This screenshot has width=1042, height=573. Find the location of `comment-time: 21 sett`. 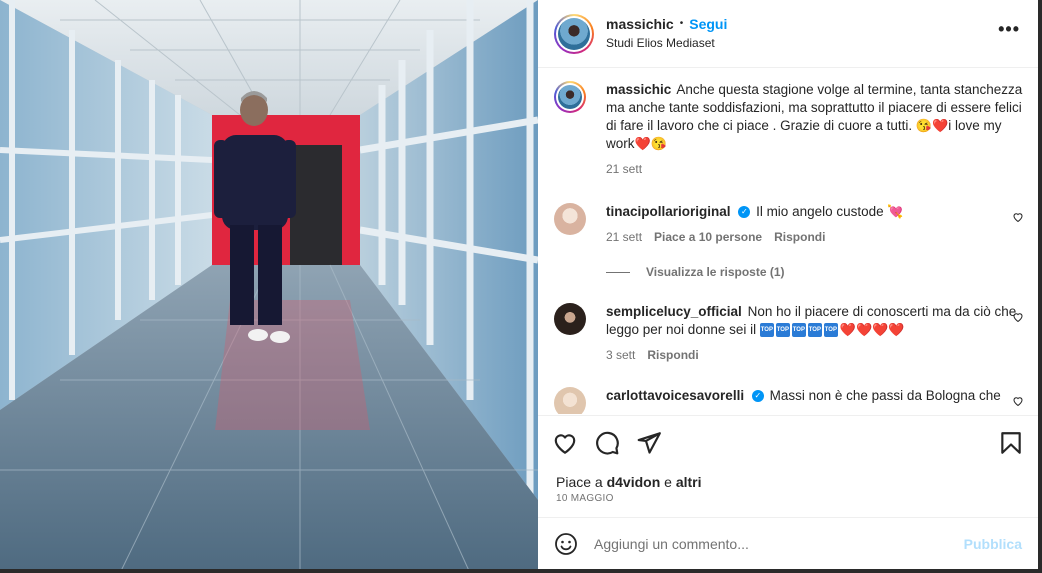

comment-time: 21 sett is located at coordinates (624, 237).